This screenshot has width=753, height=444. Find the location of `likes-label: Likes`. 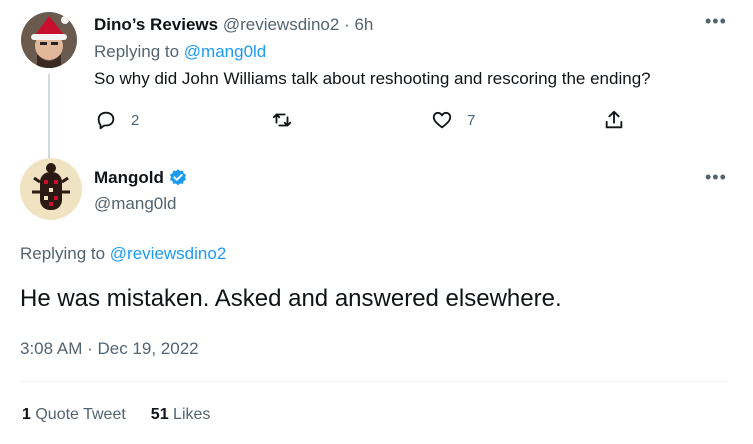

likes-label: Likes is located at coordinates (192, 414).